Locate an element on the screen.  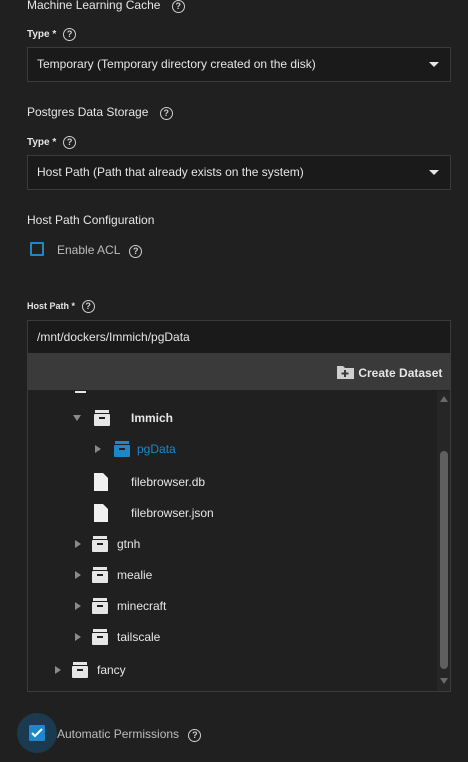
tree-node-label: fancy is located at coordinates (111, 670).